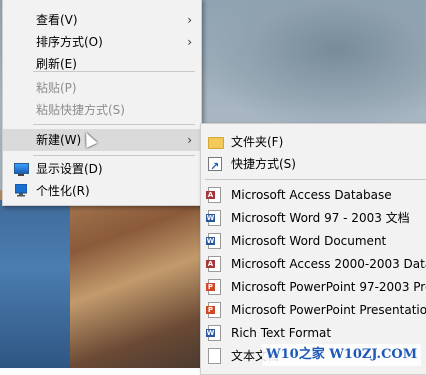 This screenshot has height=375, width=426. What do you see at coordinates (69, 169) in the screenshot?
I see `menu-item-label: 显示设置(D)` at bounding box center [69, 169].